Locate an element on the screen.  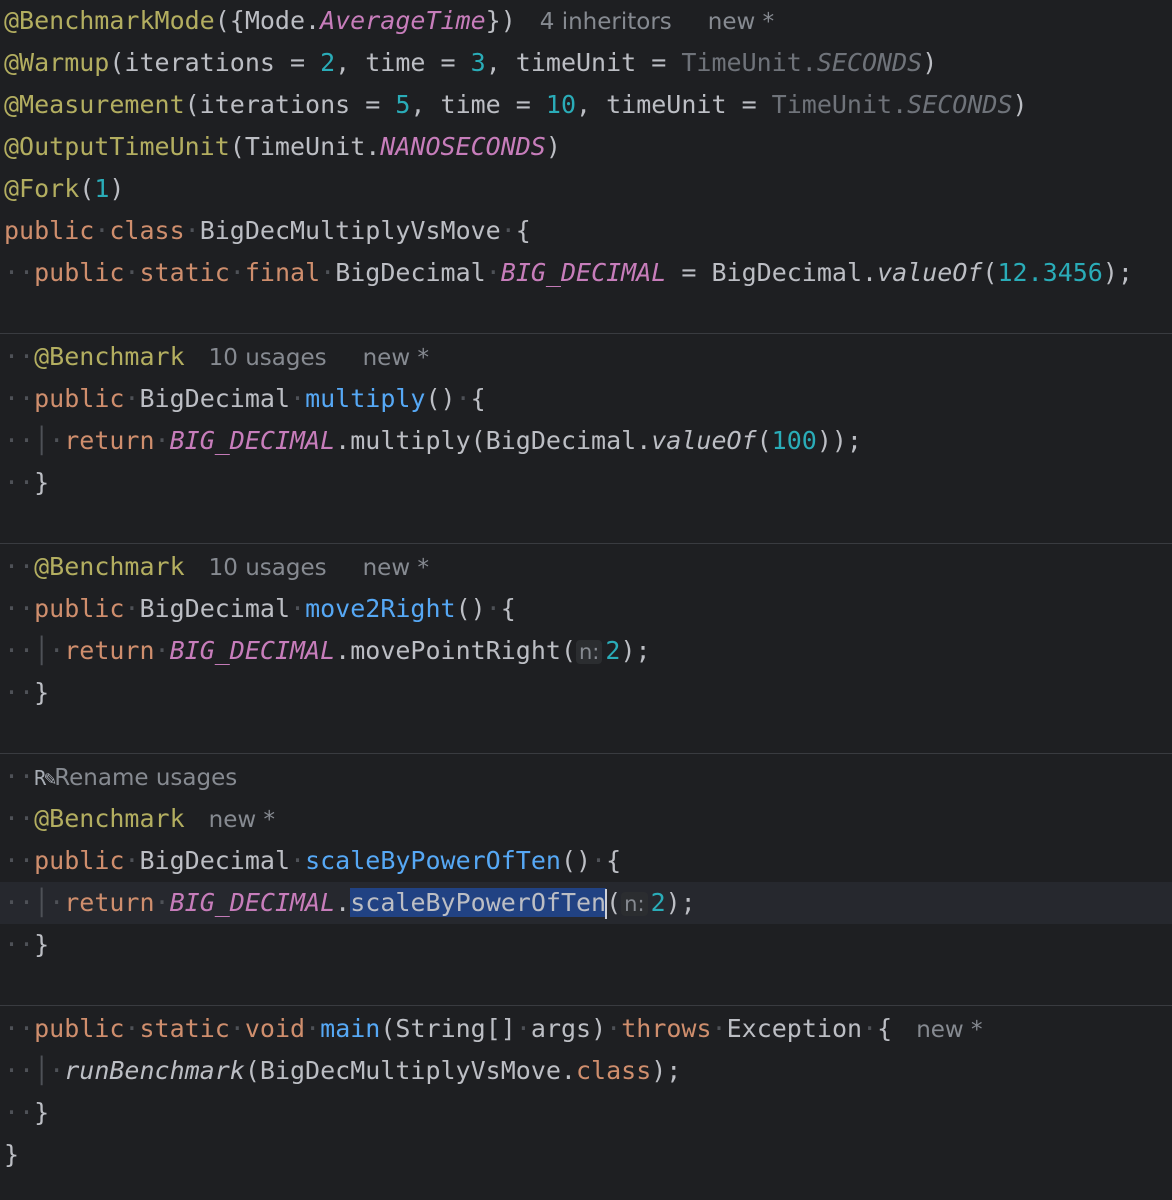
code-text: () is located at coordinates (440, 398).